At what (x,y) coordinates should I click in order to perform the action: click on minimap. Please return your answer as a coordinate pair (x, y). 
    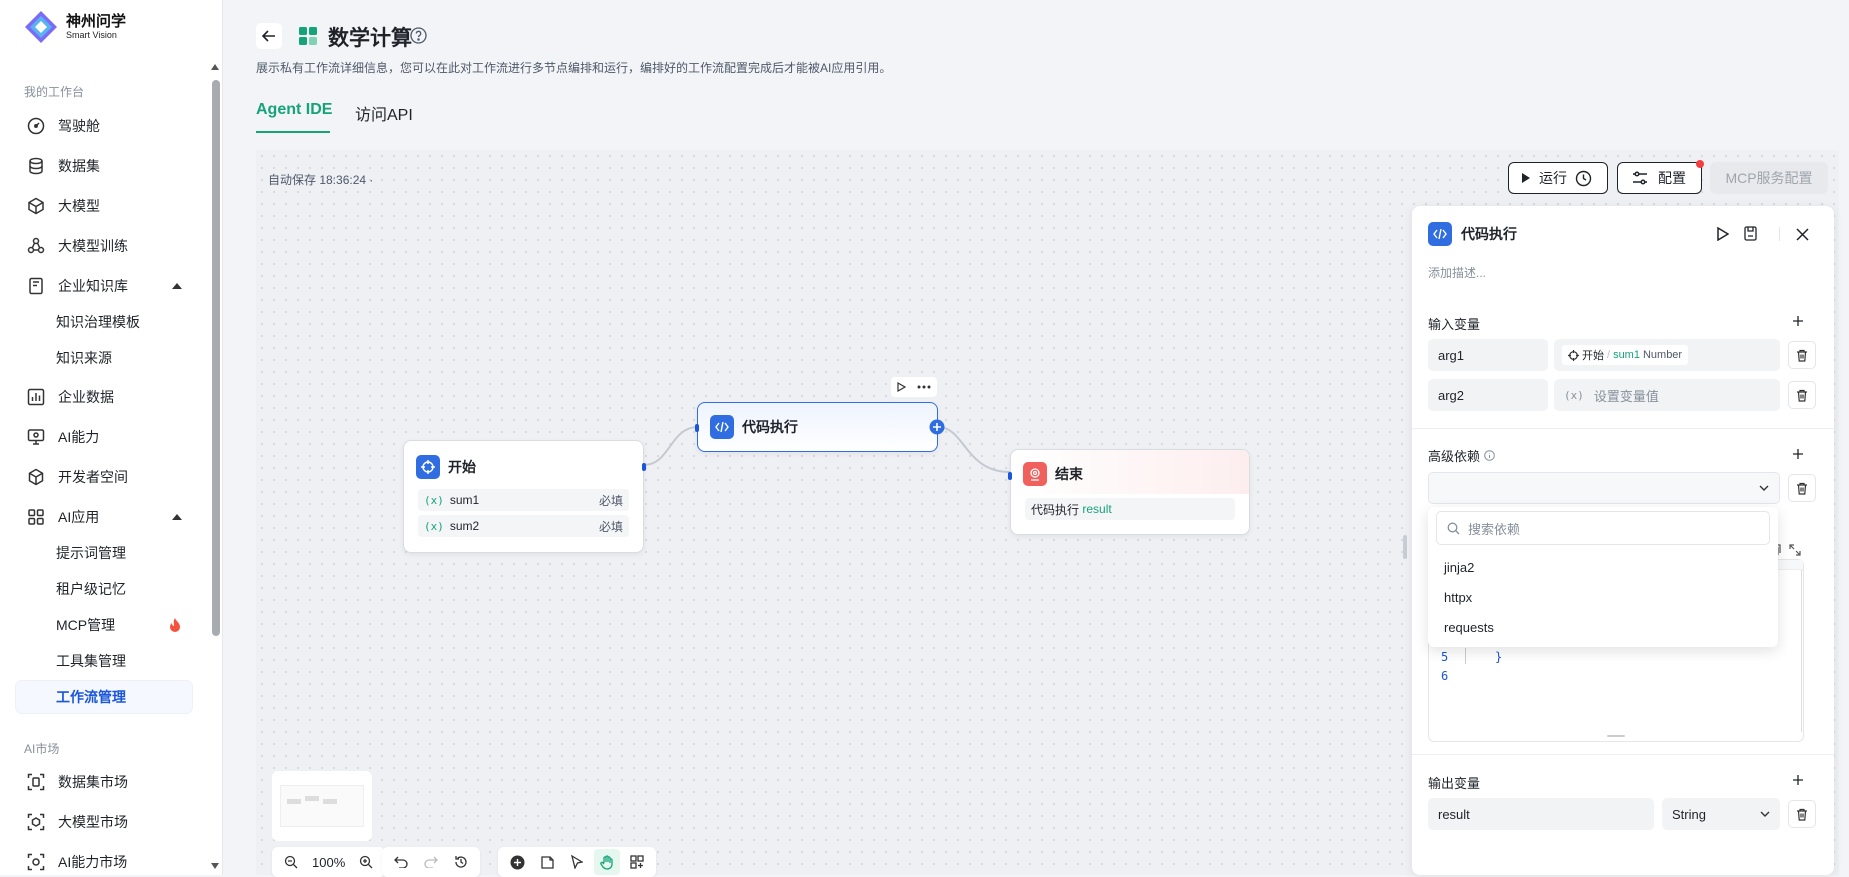
    Looking at the image, I should click on (322, 806).